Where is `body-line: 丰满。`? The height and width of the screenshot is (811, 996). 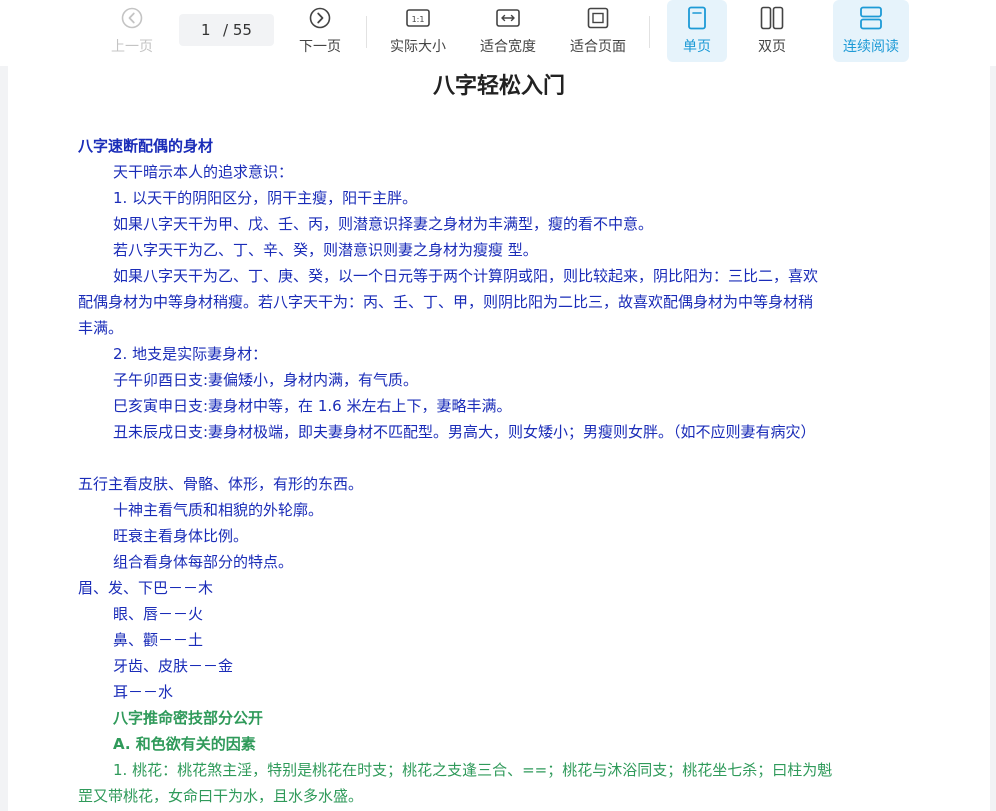 body-line: 丰满。 is located at coordinates (101, 328).